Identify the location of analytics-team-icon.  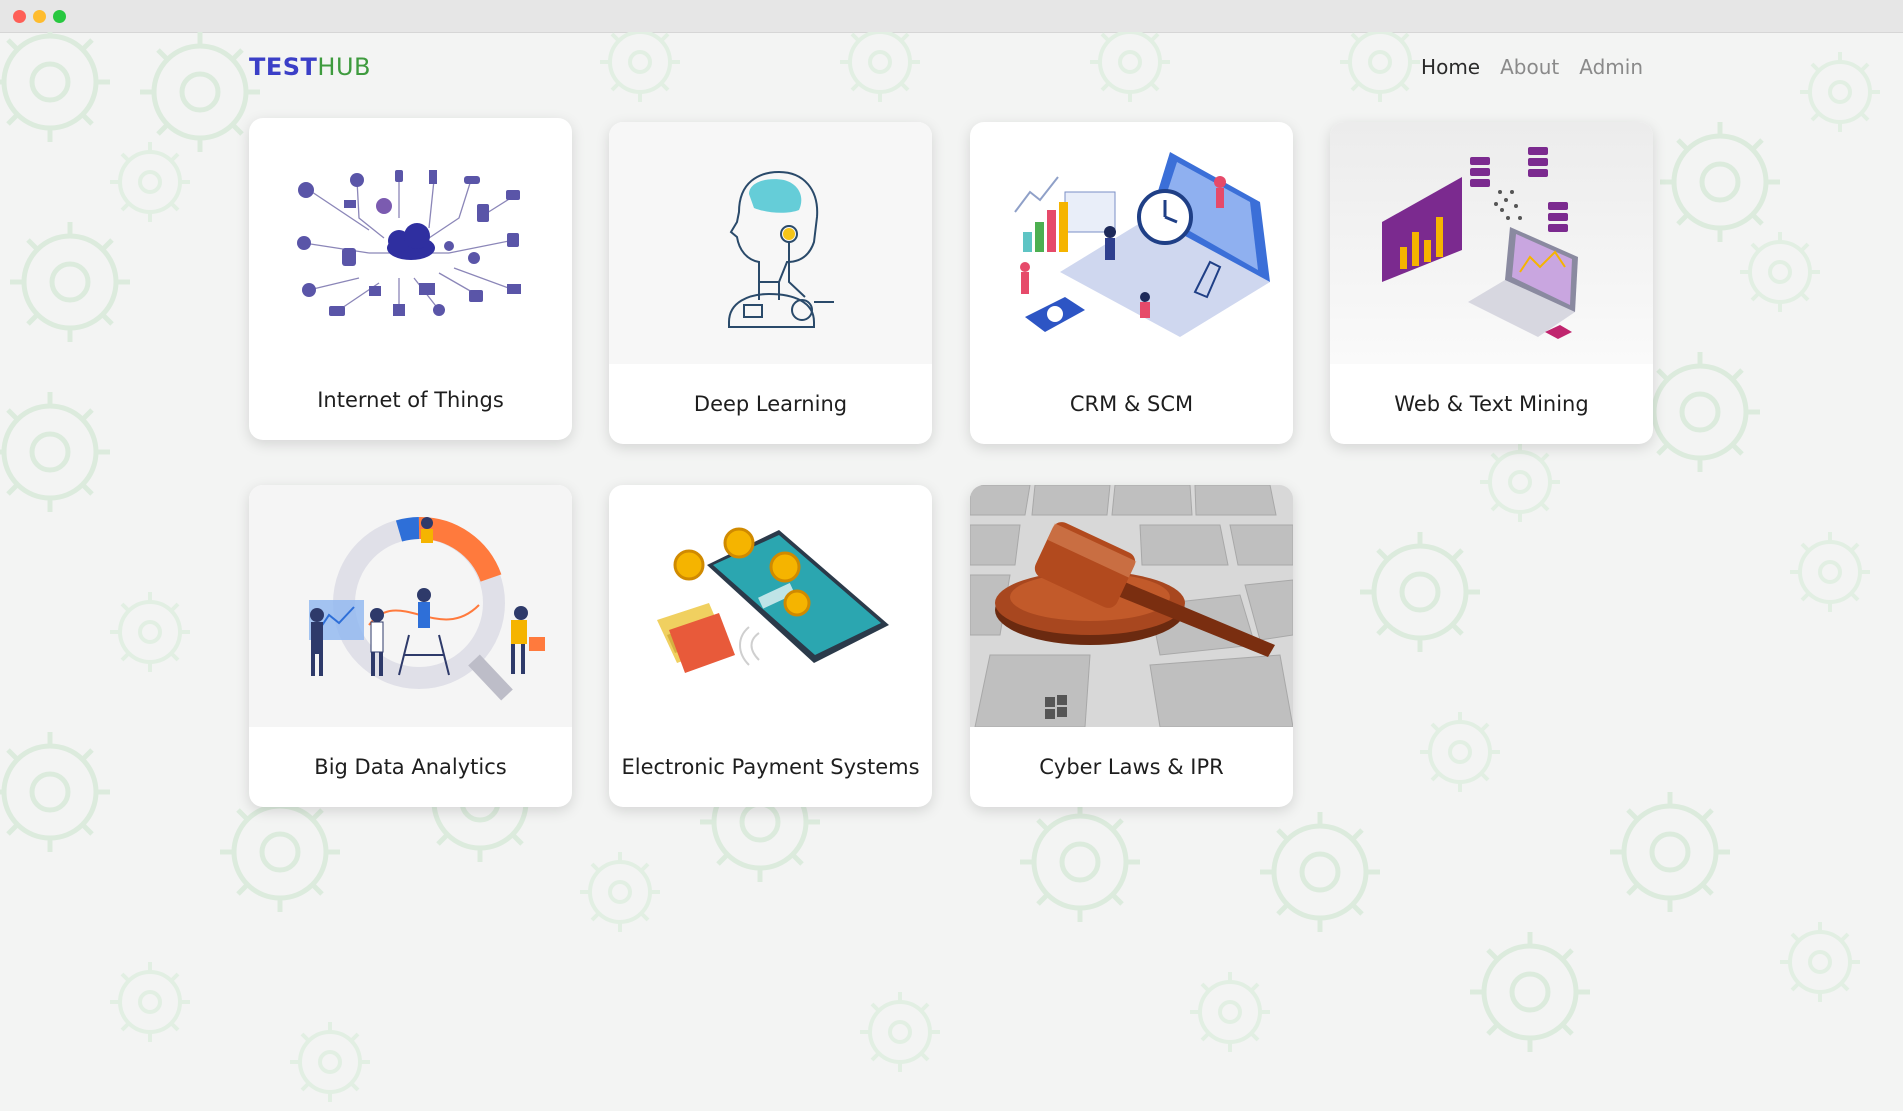
(410, 606).